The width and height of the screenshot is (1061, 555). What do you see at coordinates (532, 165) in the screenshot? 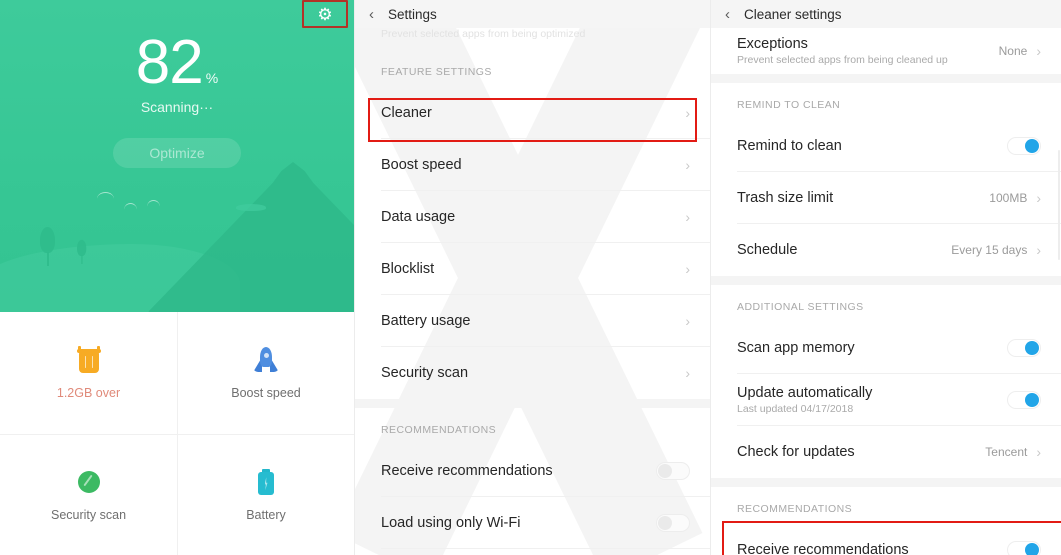
I see `settings-row-boost-speed: Boost speed ›` at bounding box center [532, 165].